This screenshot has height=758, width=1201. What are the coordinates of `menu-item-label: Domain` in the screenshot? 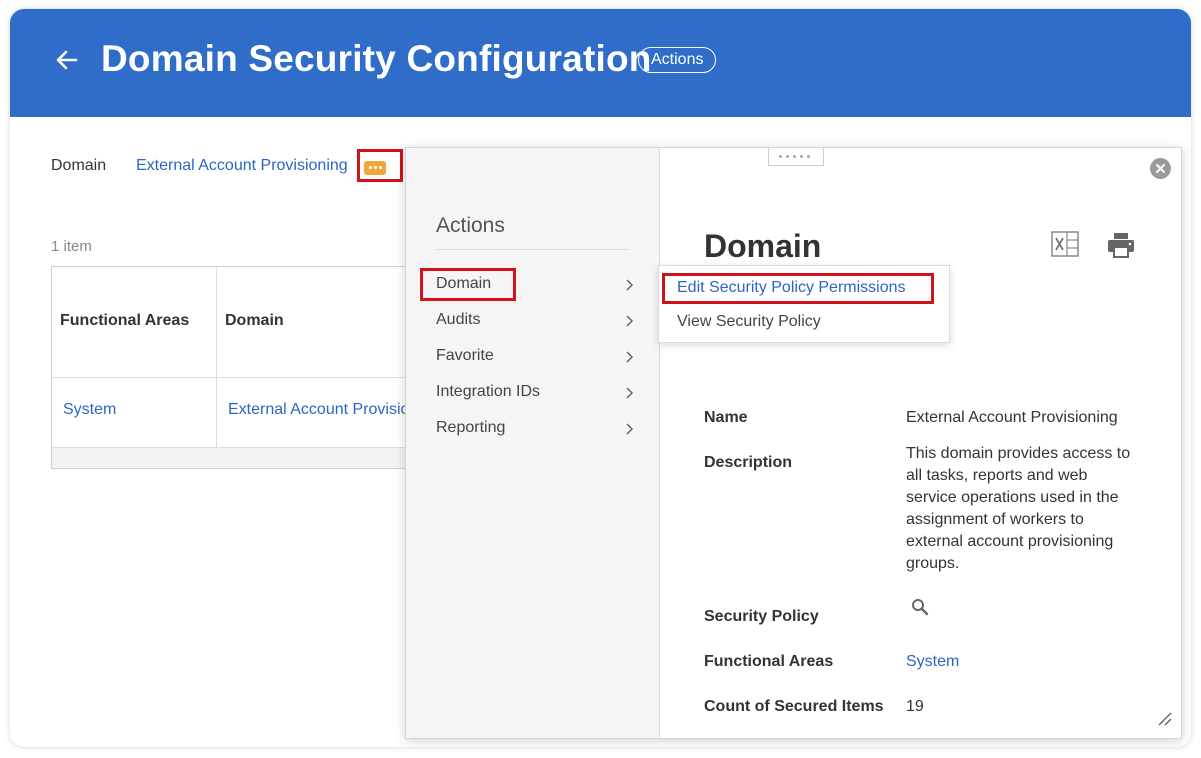 It's located at (464, 283).